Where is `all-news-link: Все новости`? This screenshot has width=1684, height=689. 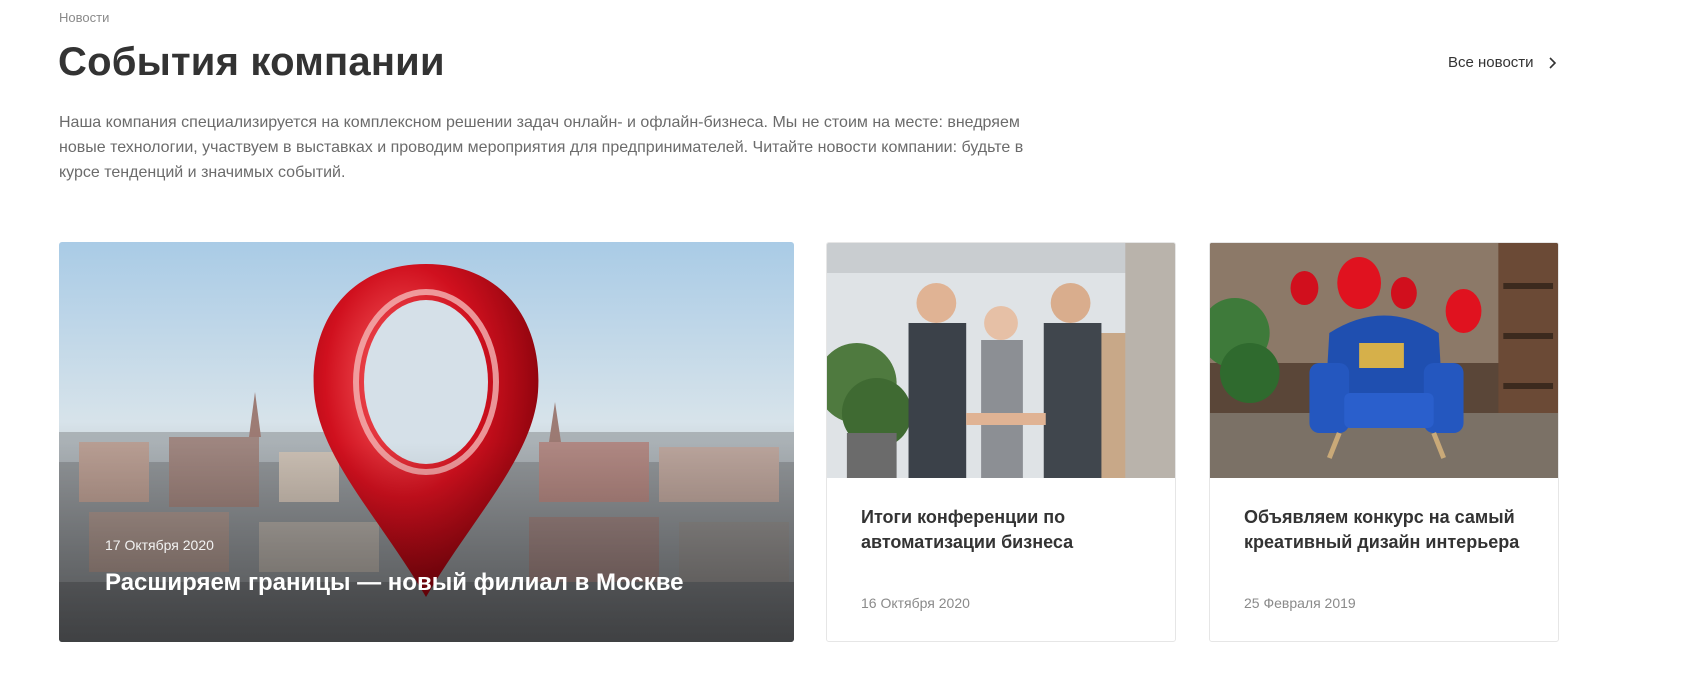
all-news-link: Все новости is located at coordinates (1504, 62).